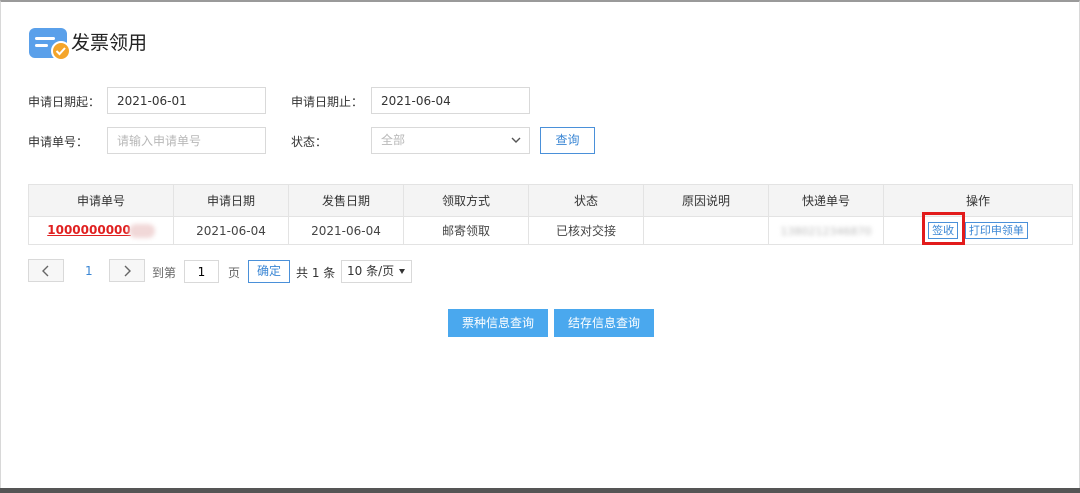 This screenshot has height=493, width=1080. Describe the element at coordinates (141, 230) in the screenshot. I see `redaction-mask` at that location.